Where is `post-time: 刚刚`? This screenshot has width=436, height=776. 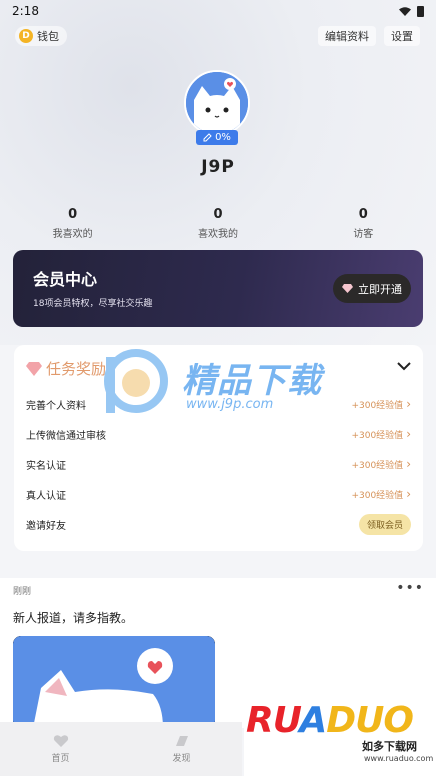 post-time: 刚刚 is located at coordinates (22, 592).